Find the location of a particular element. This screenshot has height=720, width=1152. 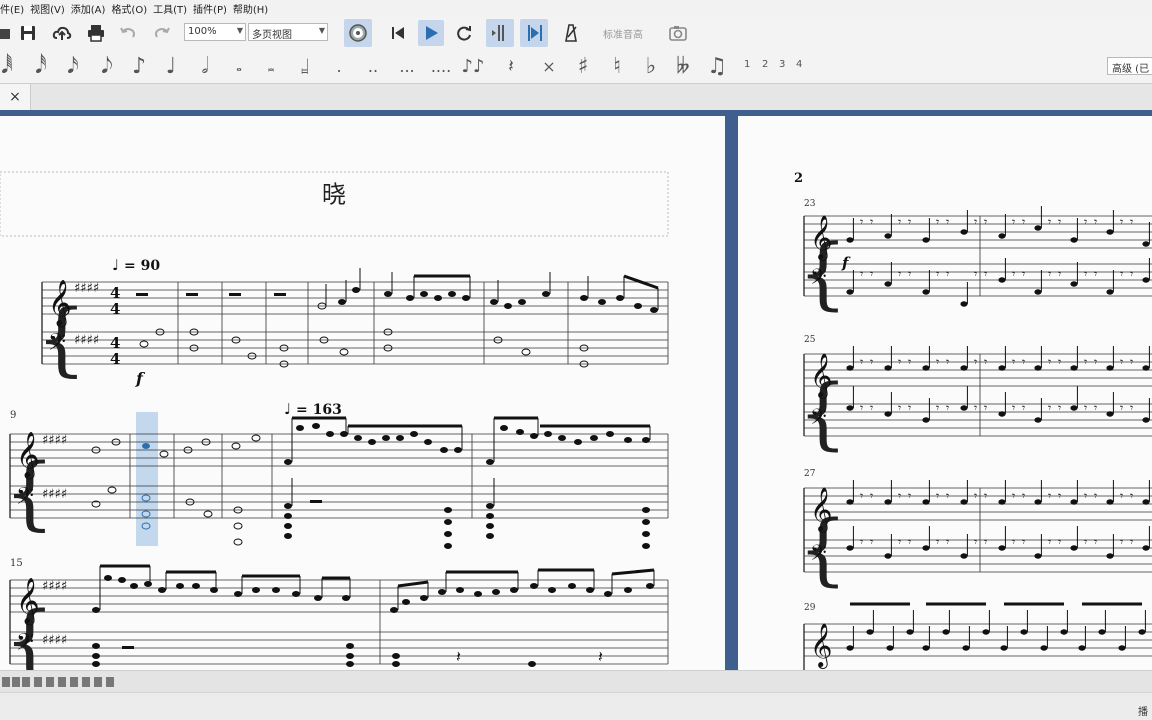

dynamic-forte-1: f is located at coordinates (140, 378).